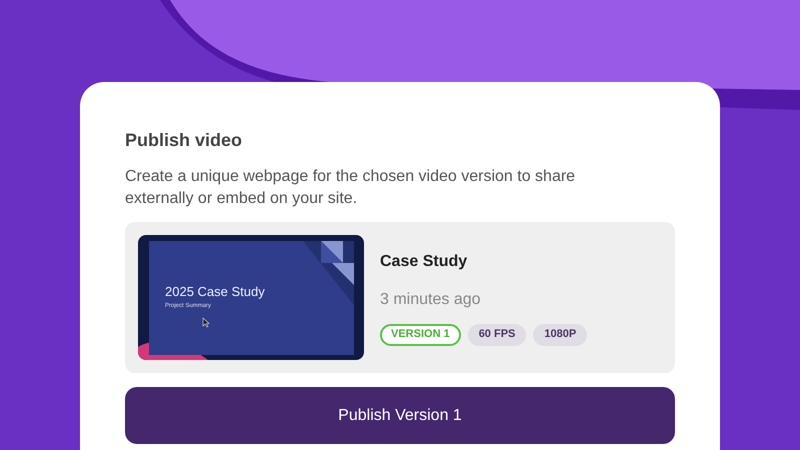 This screenshot has height=450, width=800. Describe the element at coordinates (497, 335) in the screenshot. I see `version-tag: 60 FPS` at that location.